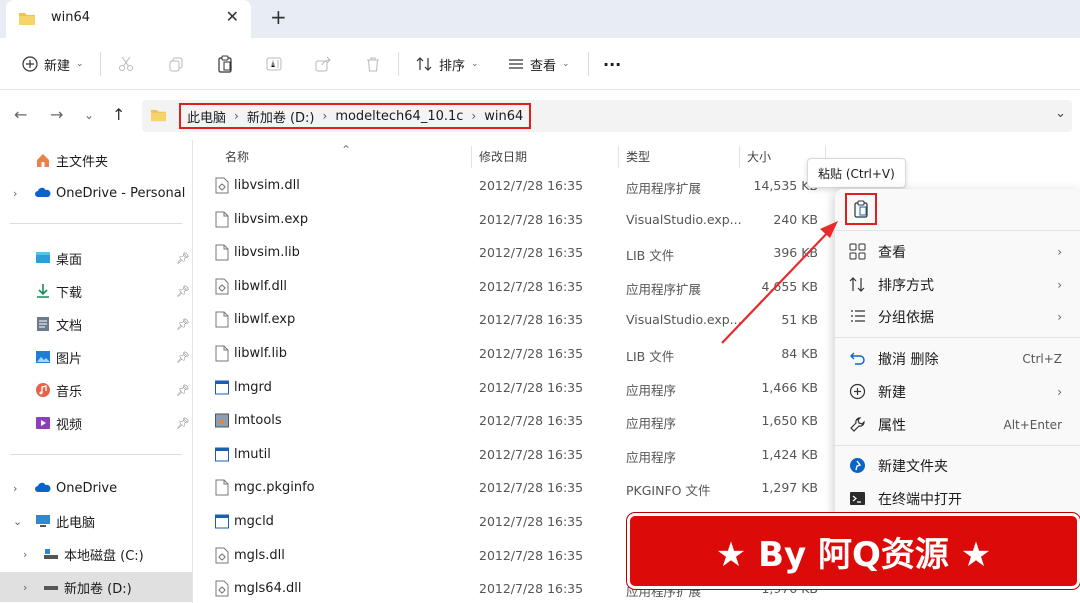 This screenshot has height=603, width=1080. What do you see at coordinates (96, 193) in the screenshot?
I see `sidebar-item-onedrive-personal: › OneDrive - Personal` at bounding box center [96, 193].